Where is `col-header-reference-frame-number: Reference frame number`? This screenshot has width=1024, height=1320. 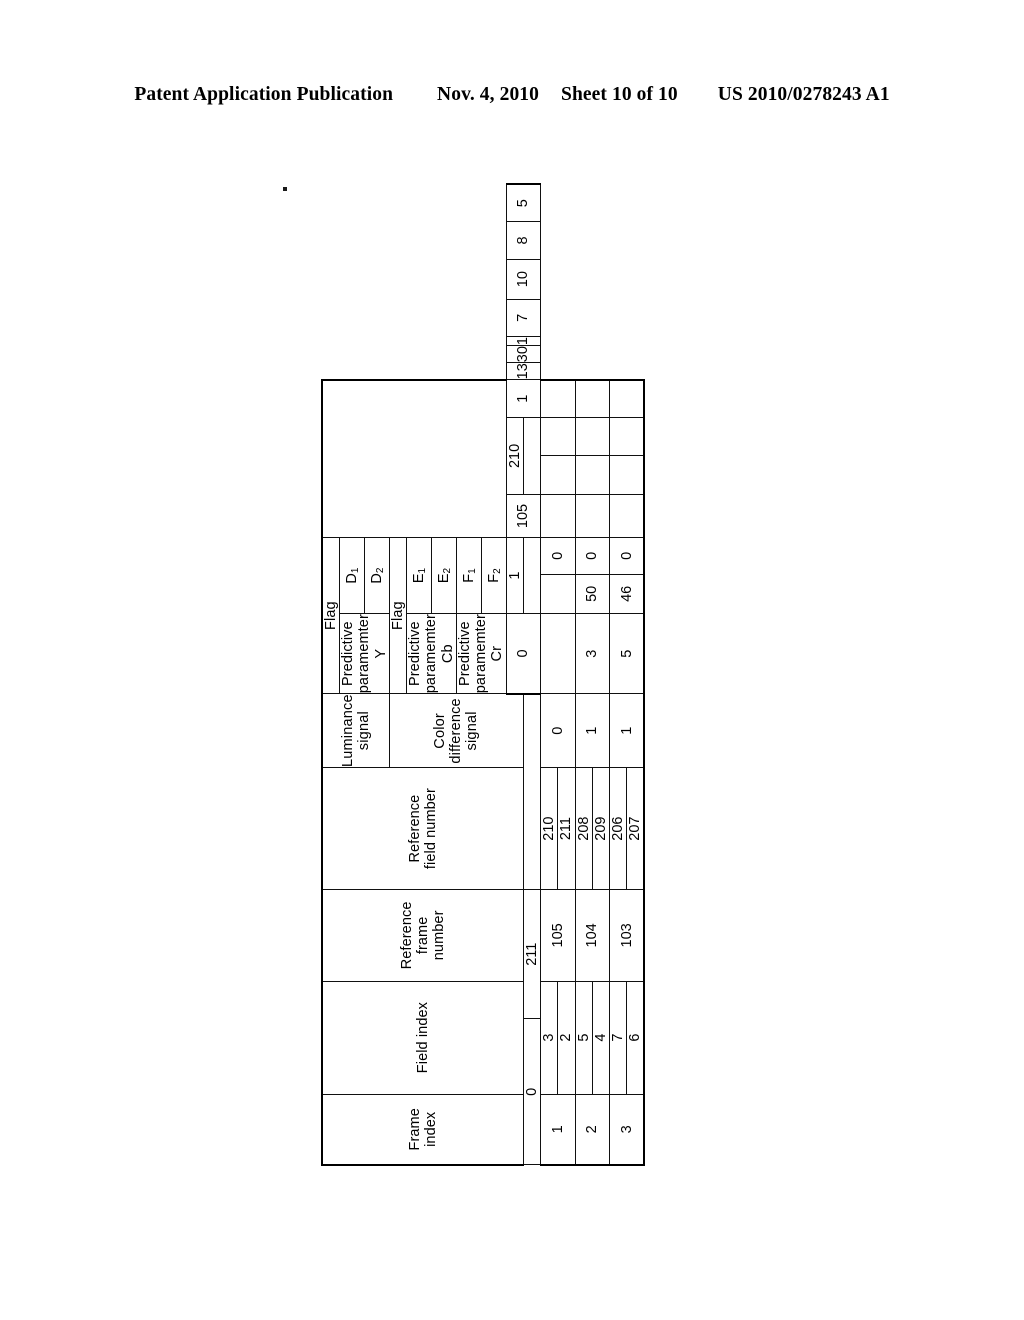 col-header-reference-frame-number: Reference frame number is located at coordinates (423, 935).